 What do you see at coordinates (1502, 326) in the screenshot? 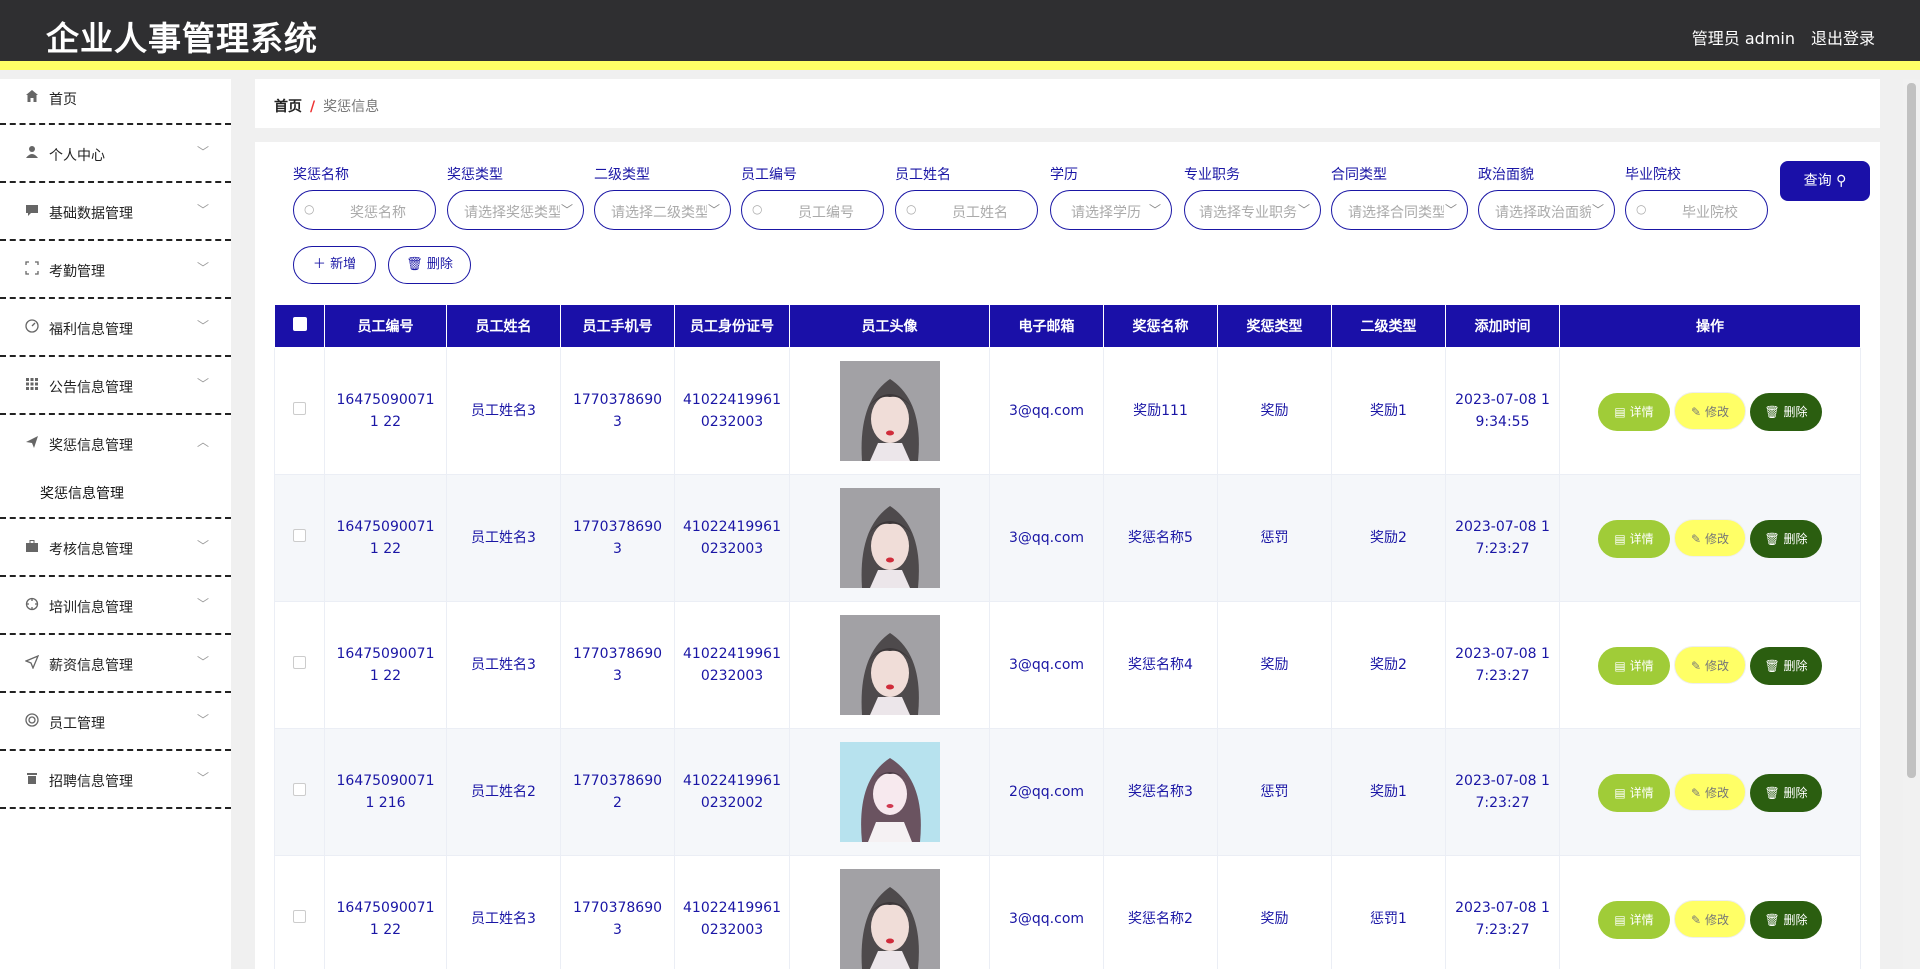
I see `column-header: 添加时间` at bounding box center [1502, 326].